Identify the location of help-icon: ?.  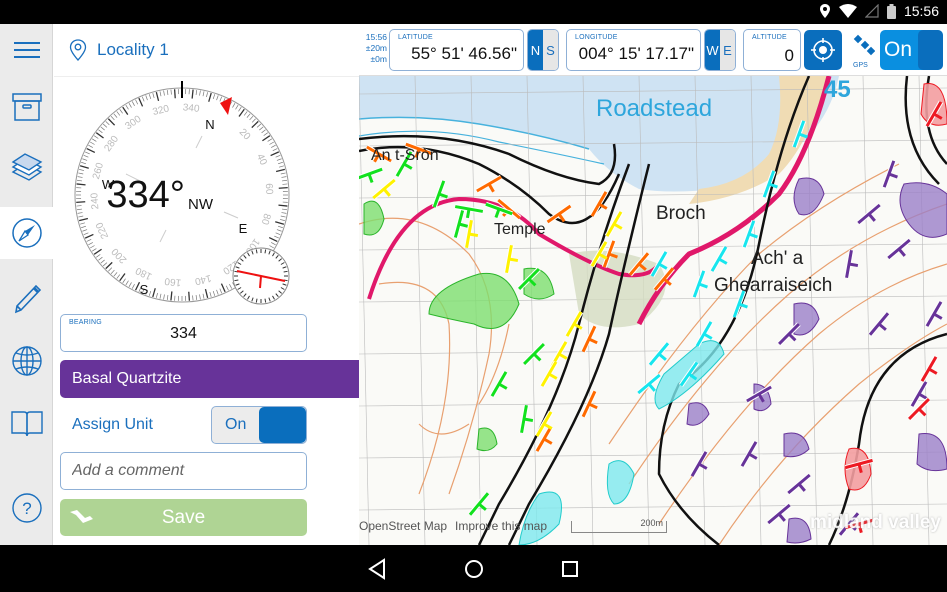
(26, 508).